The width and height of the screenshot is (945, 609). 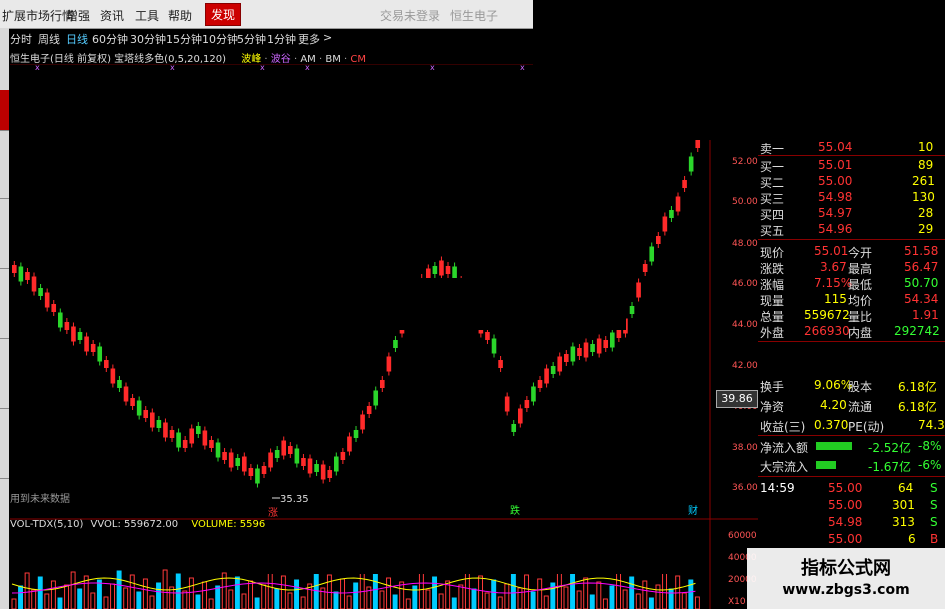 I want to click on period-tab-timeshare: 分时, so click(x=21, y=39).